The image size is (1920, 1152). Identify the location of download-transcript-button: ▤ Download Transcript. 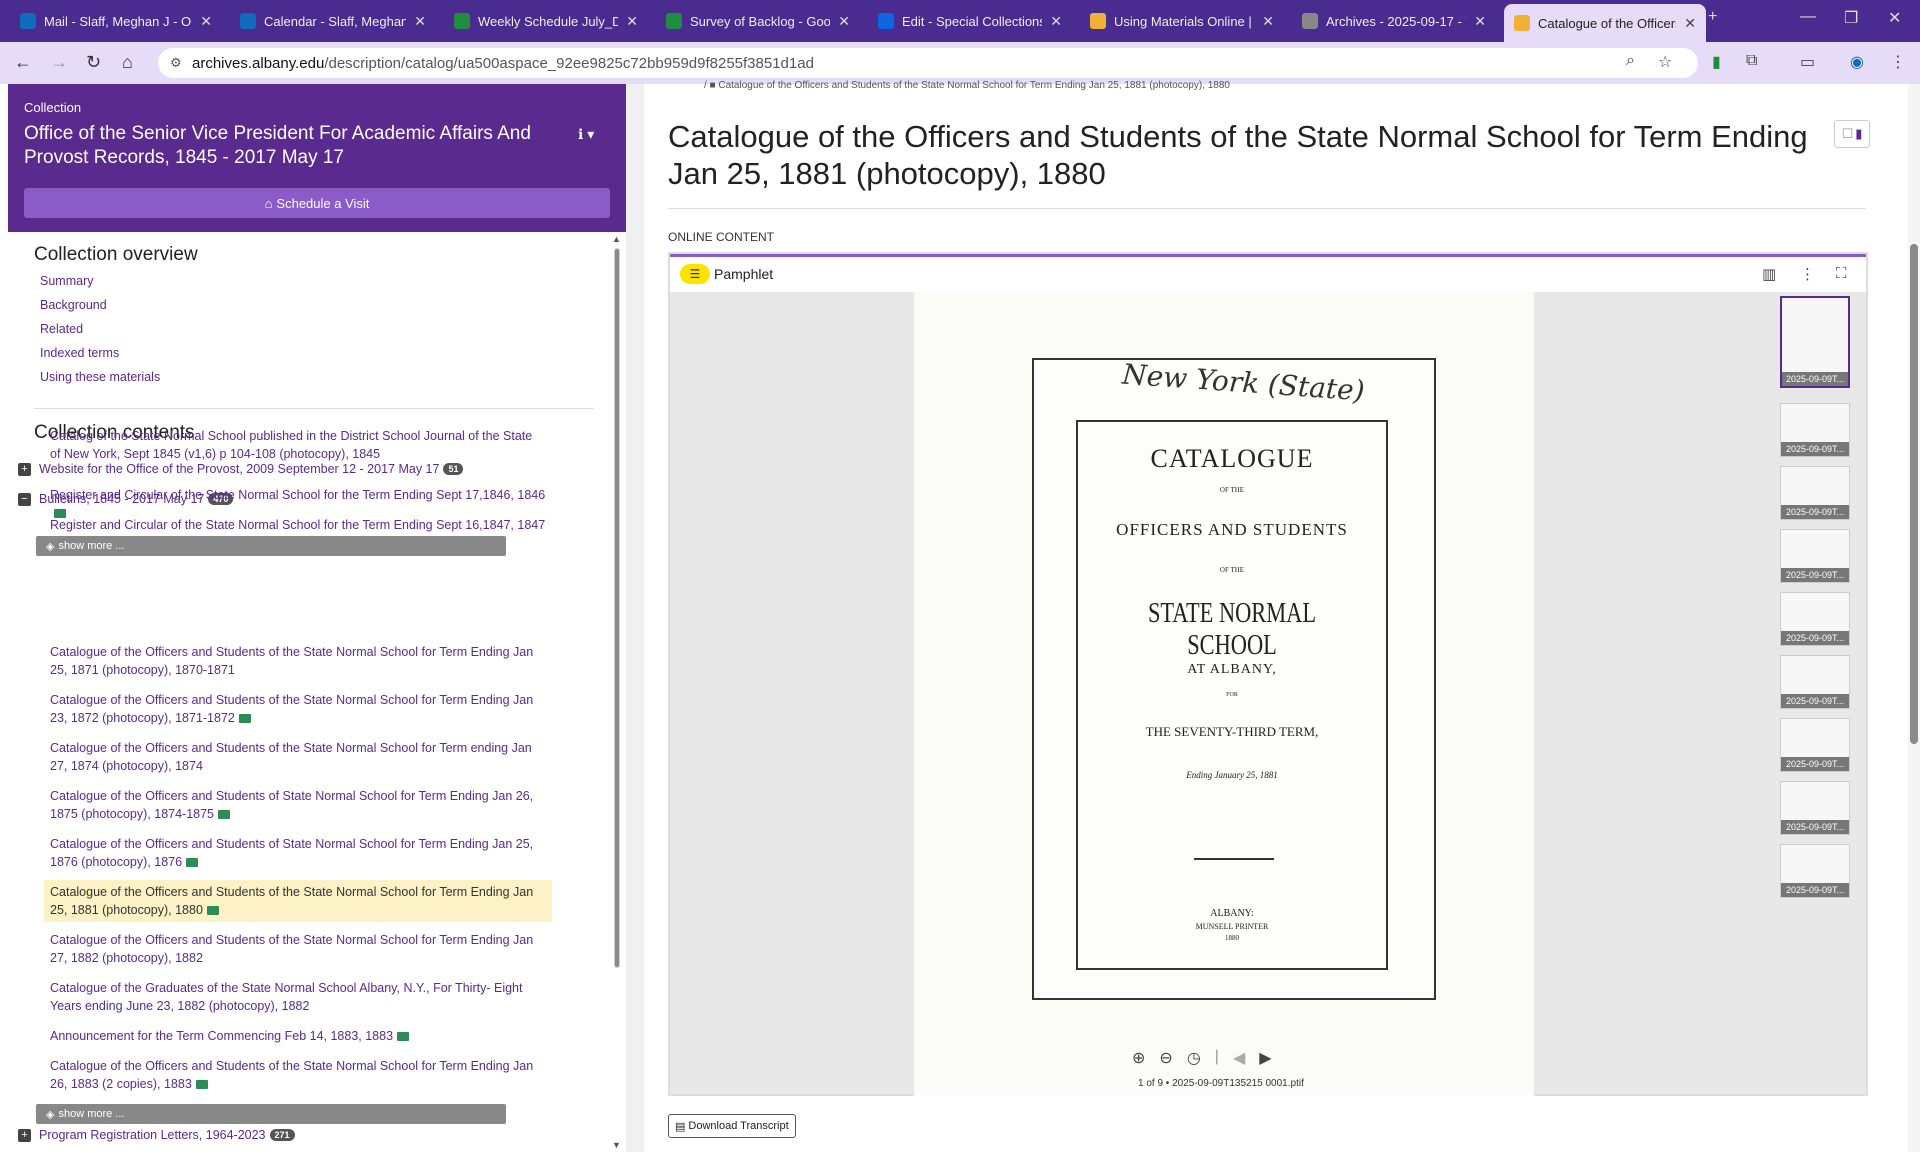
(732, 1126).